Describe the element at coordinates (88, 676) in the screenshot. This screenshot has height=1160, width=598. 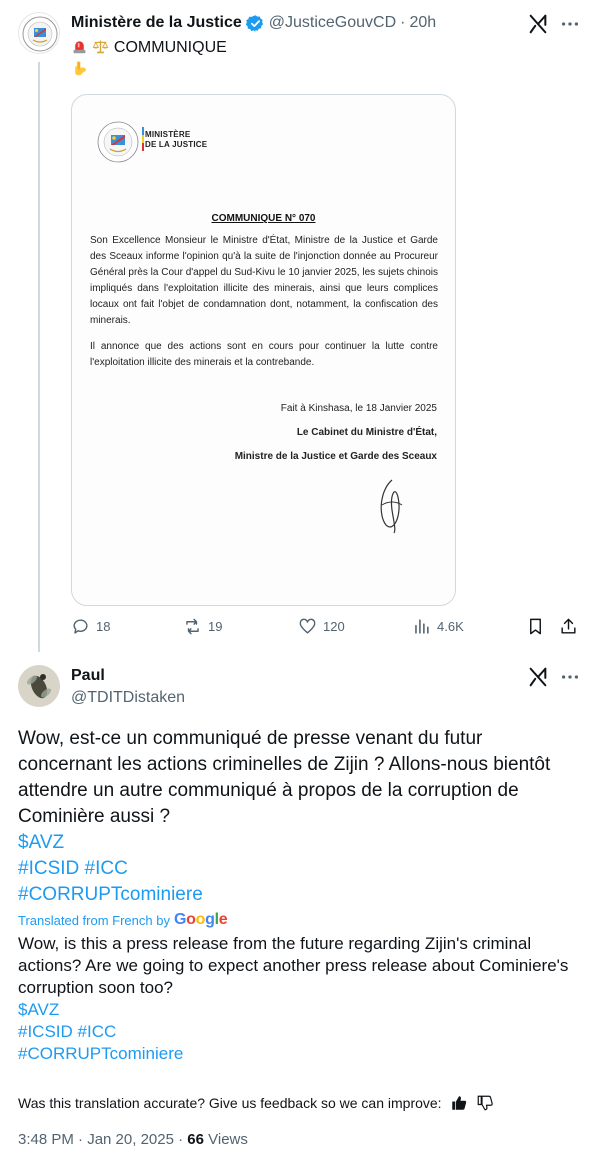
I see `reply-author-name: Paul` at that location.